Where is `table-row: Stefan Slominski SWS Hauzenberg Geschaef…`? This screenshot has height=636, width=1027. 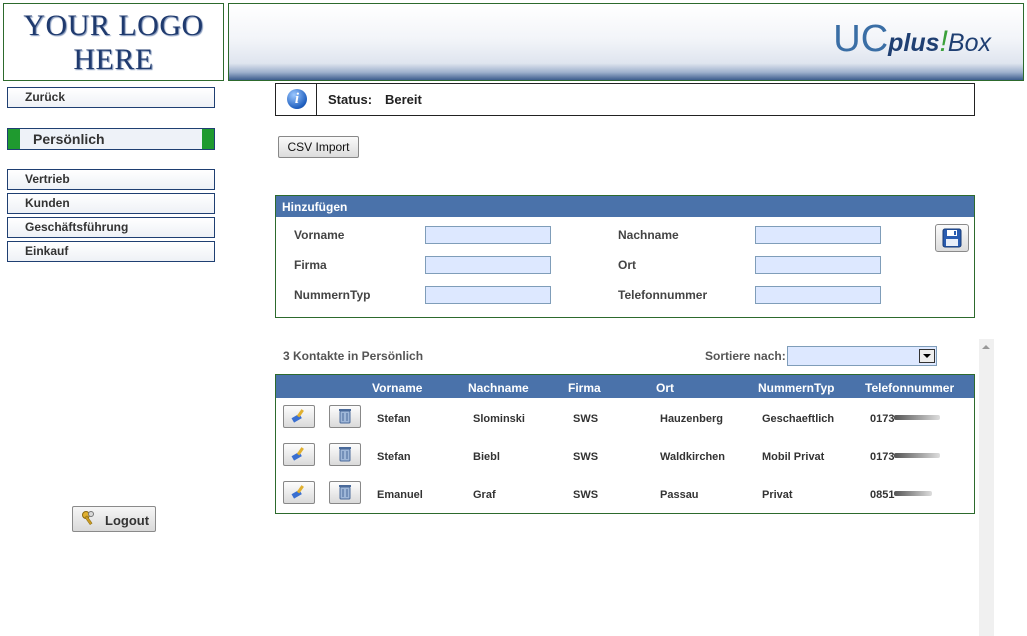
table-row: Stefan Slominski SWS Hauzenberg Geschaef… is located at coordinates (625, 418).